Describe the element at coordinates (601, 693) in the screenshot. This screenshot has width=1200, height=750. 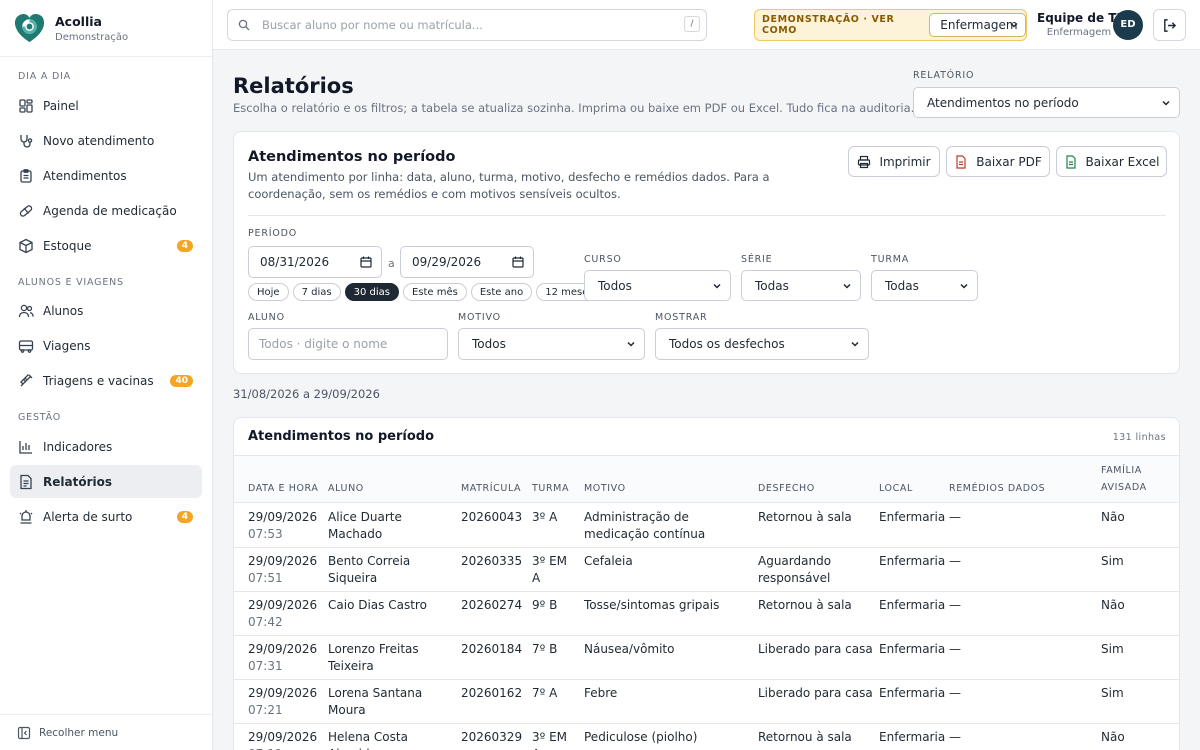
I see `cell-reason: Febre` at that location.